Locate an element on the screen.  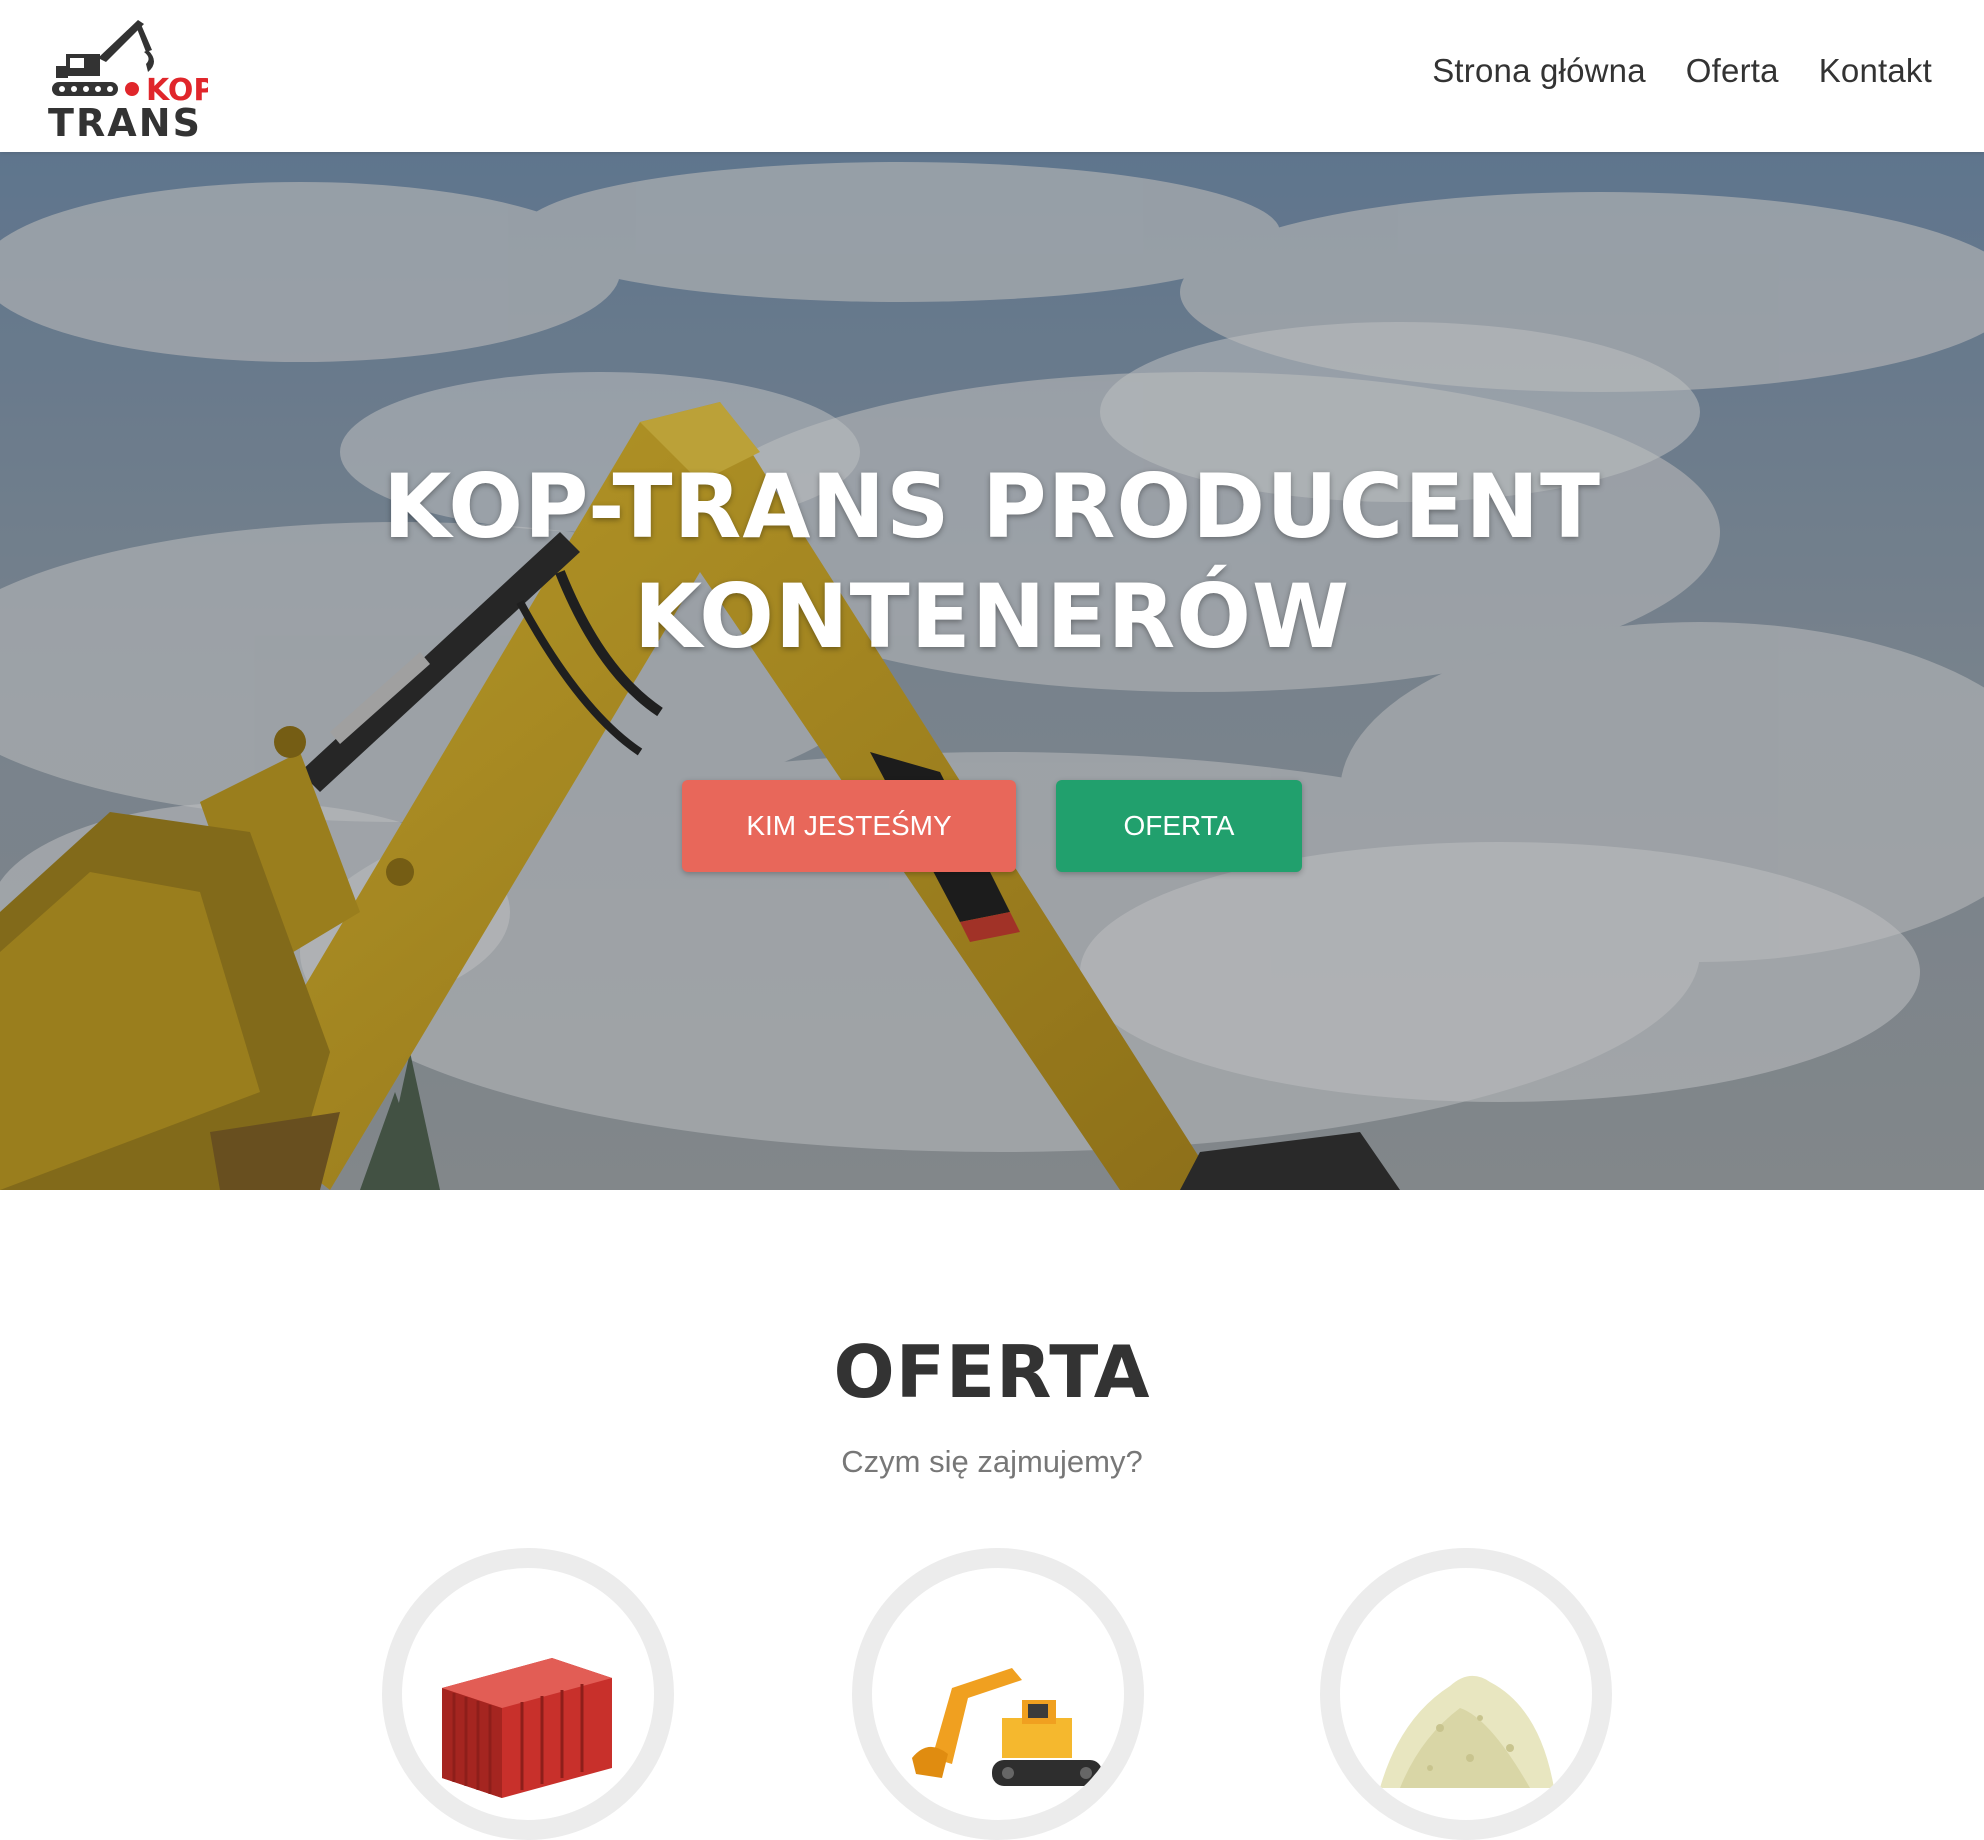
offer-item-container is located at coordinates (528, 1694).